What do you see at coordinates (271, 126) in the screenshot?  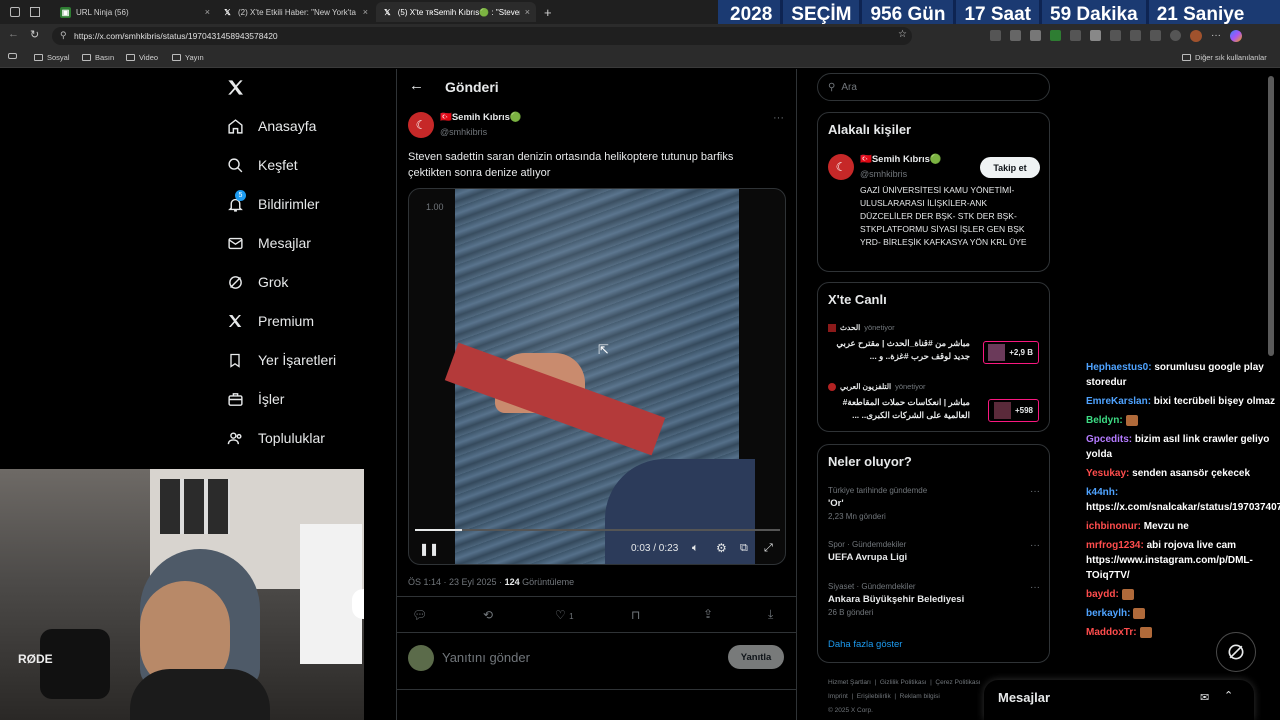 I see `nav-home: Anasayfa` at bounding box center [271, 126].